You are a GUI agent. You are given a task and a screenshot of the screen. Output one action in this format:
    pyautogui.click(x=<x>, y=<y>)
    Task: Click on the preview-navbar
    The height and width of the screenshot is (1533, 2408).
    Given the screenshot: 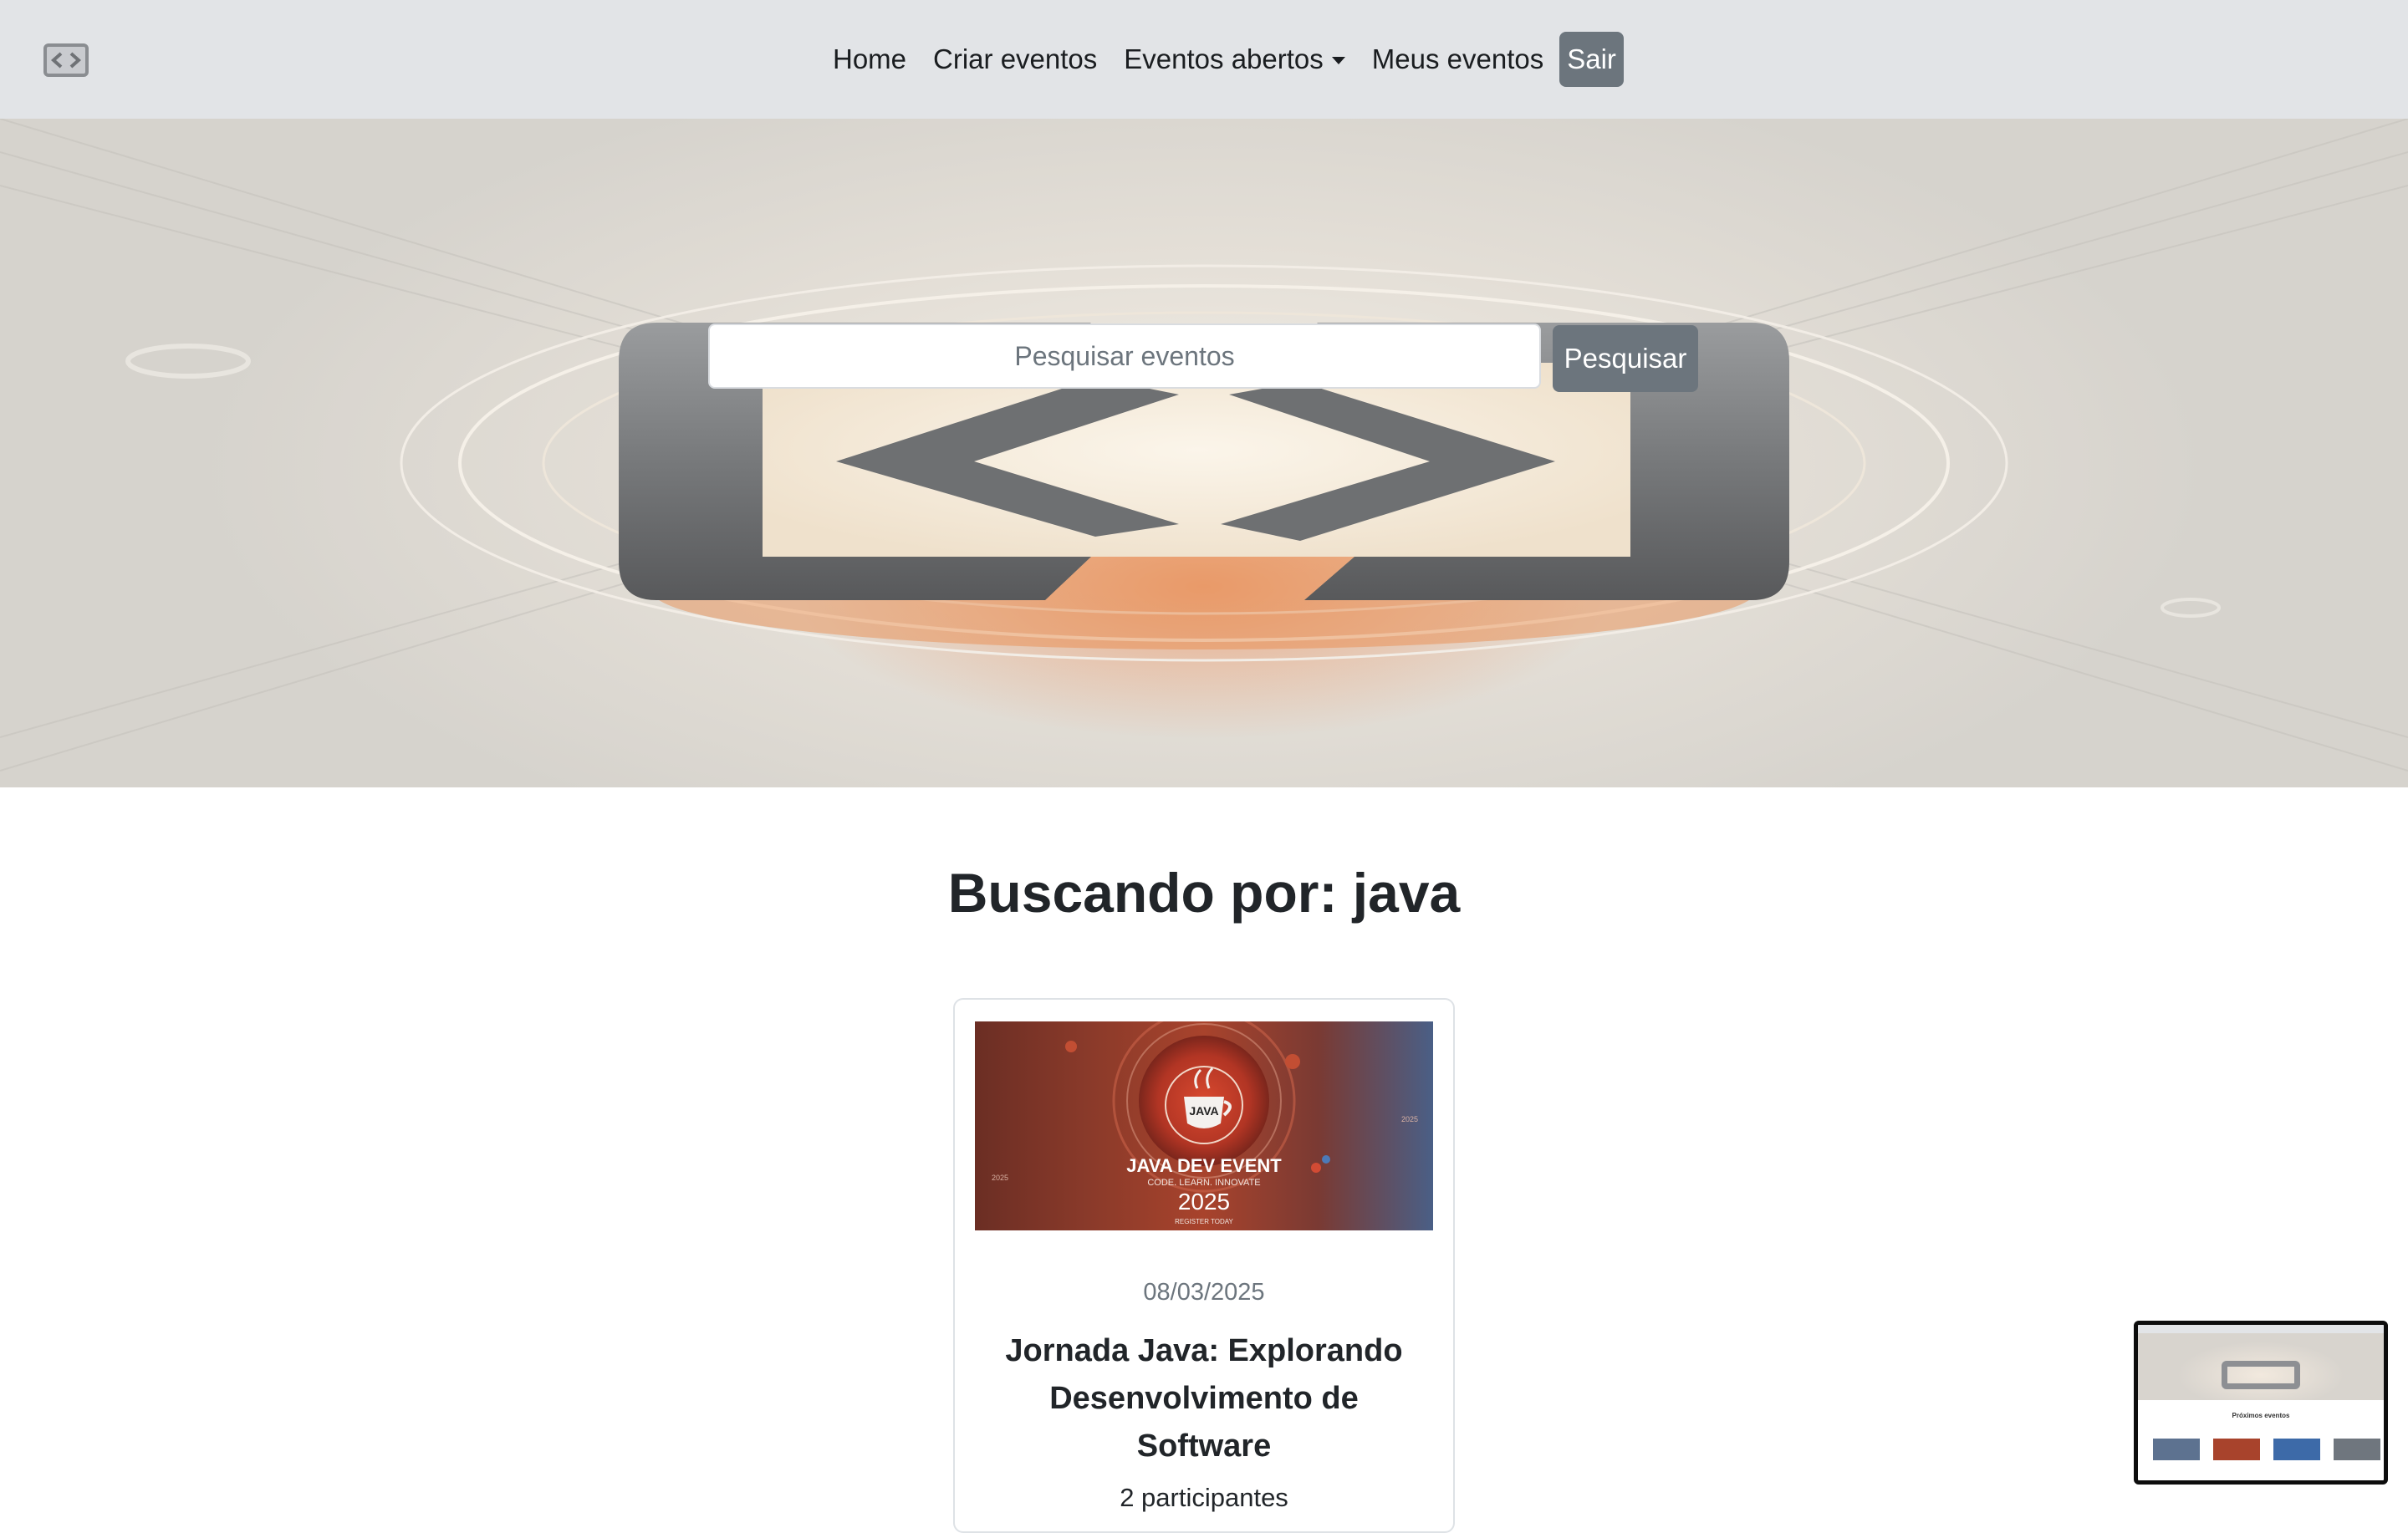 What is the action you would take?
    pyautogui.click(x=2261, y=1329)
    